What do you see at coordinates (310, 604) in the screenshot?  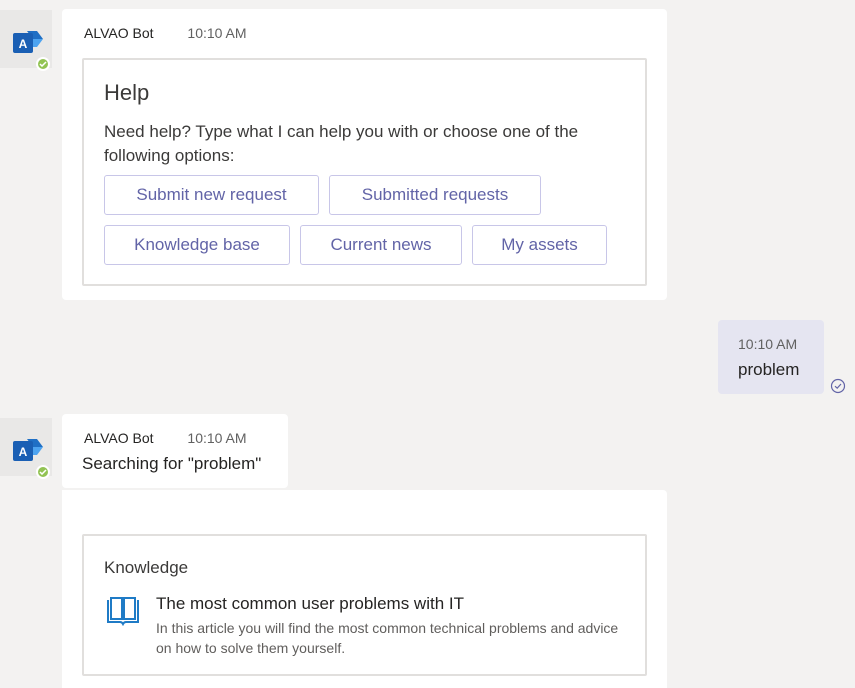 I see `article-title: The most common user problems with IT` at bounding box center [310, 604].